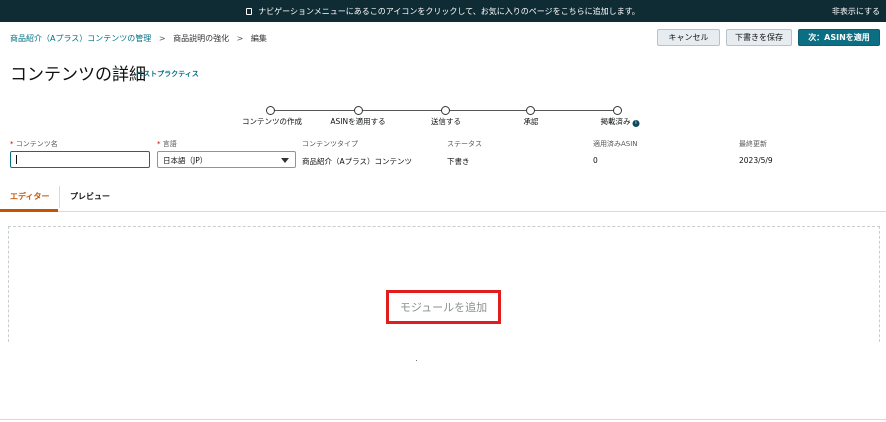 The image size is (886, 422). I want to click on step-label-published: 掲載済み i, so click(620, 121).